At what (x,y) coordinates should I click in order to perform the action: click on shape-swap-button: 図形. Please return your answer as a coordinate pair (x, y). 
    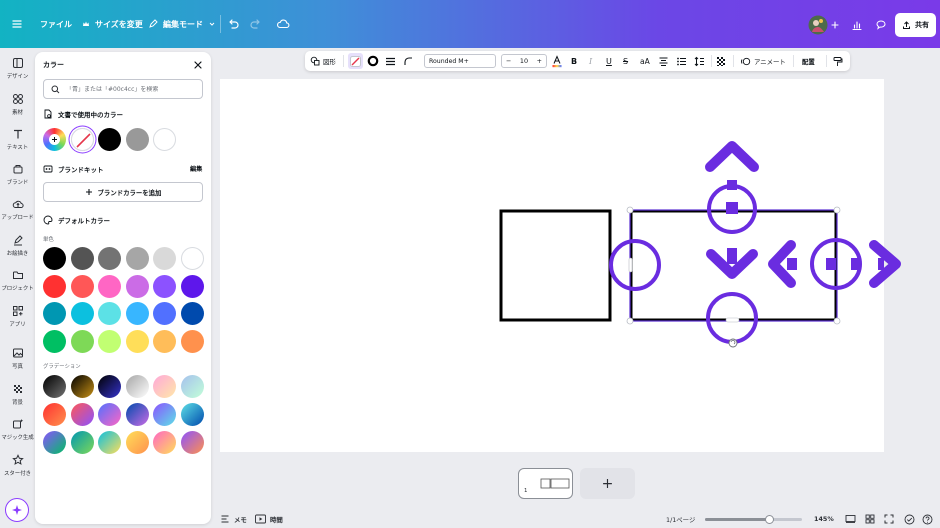
    Looking at the image, I should click on (323, 61).